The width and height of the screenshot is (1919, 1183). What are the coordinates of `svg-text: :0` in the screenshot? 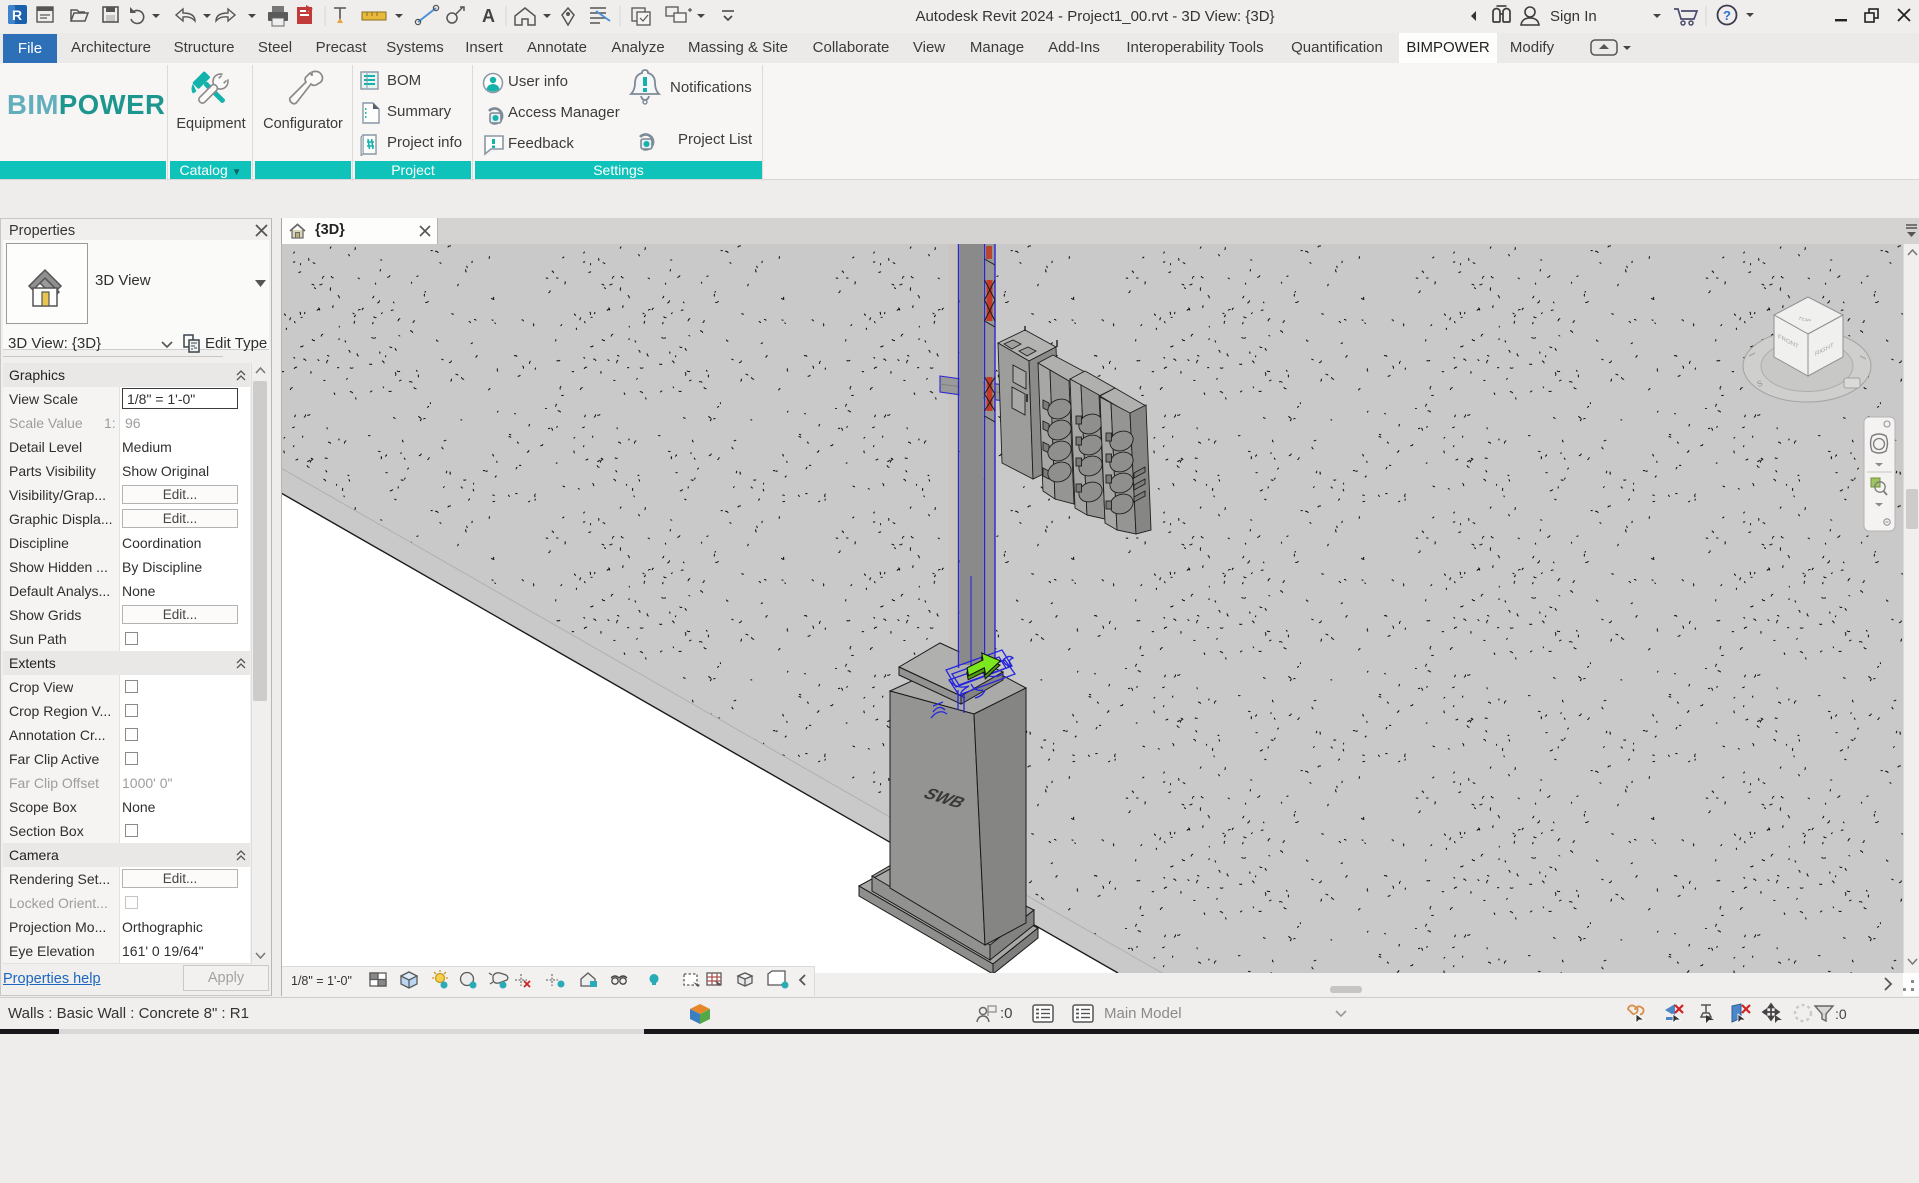 It's located at (1841, 1014).